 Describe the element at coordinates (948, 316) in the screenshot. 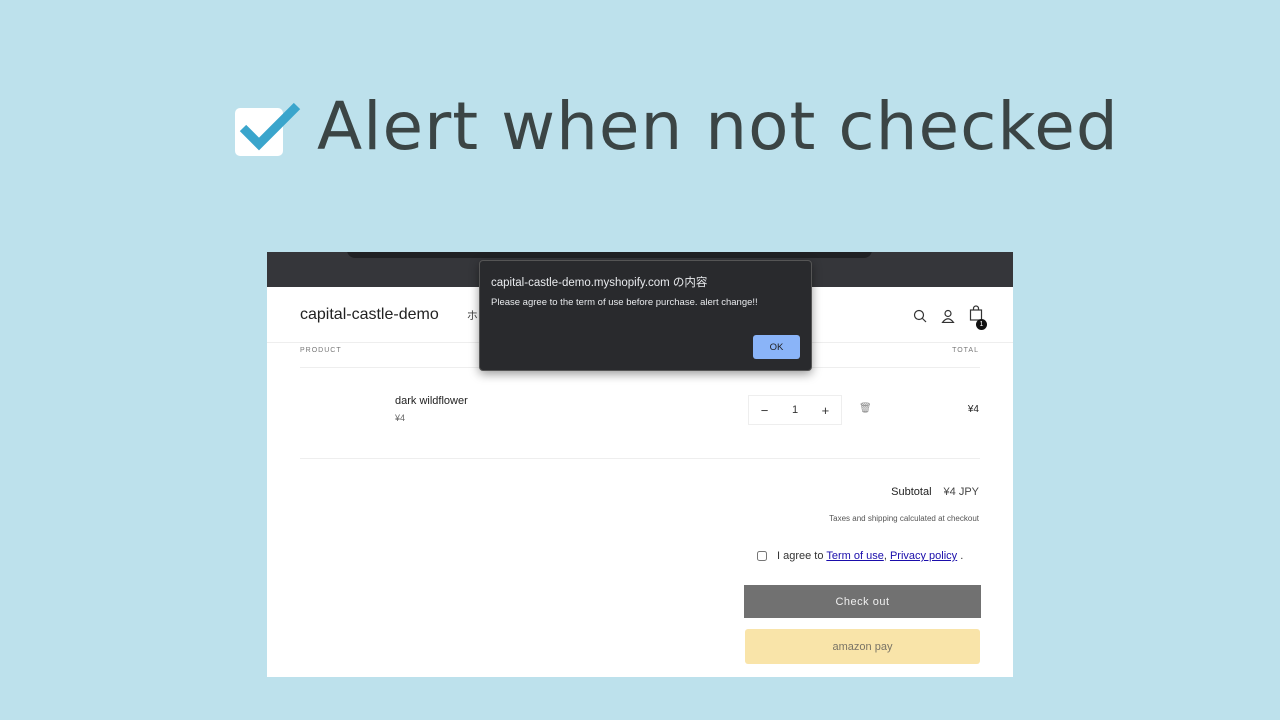

I see `account-icon` at that location.